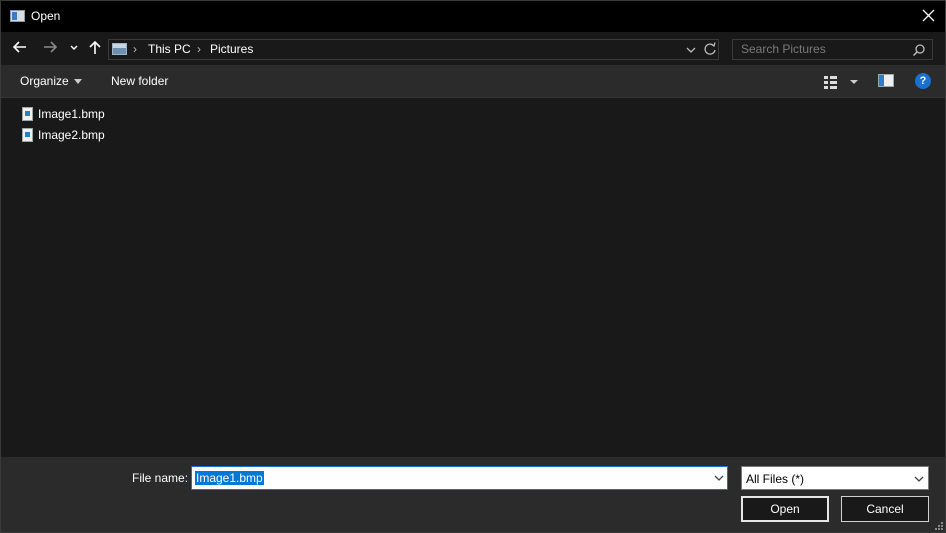  Describe the element at coordinates (473, 81) in the screenshot. I see `command-toolbar: Organize New folder ?` at that location.